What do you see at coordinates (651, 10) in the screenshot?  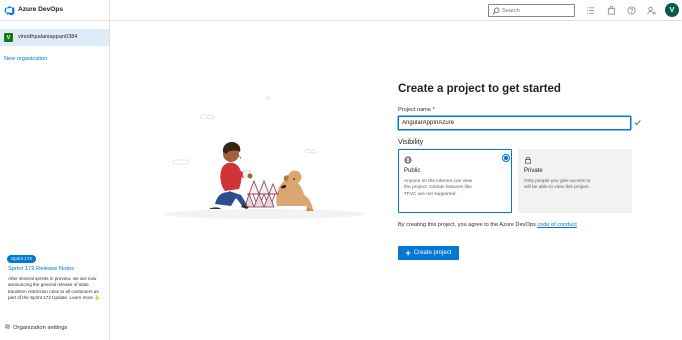 I see `user-settings-icon` at bounding box center [651, 10].